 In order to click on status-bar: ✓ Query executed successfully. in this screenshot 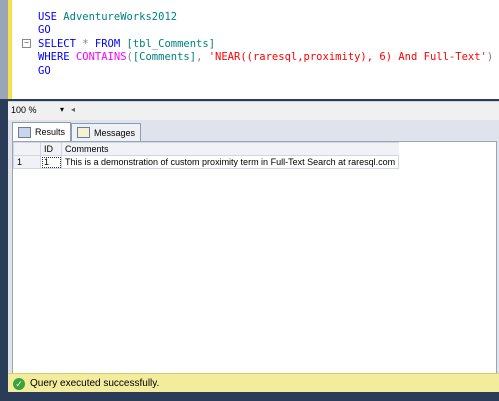, I will do `click(253, 383)`.